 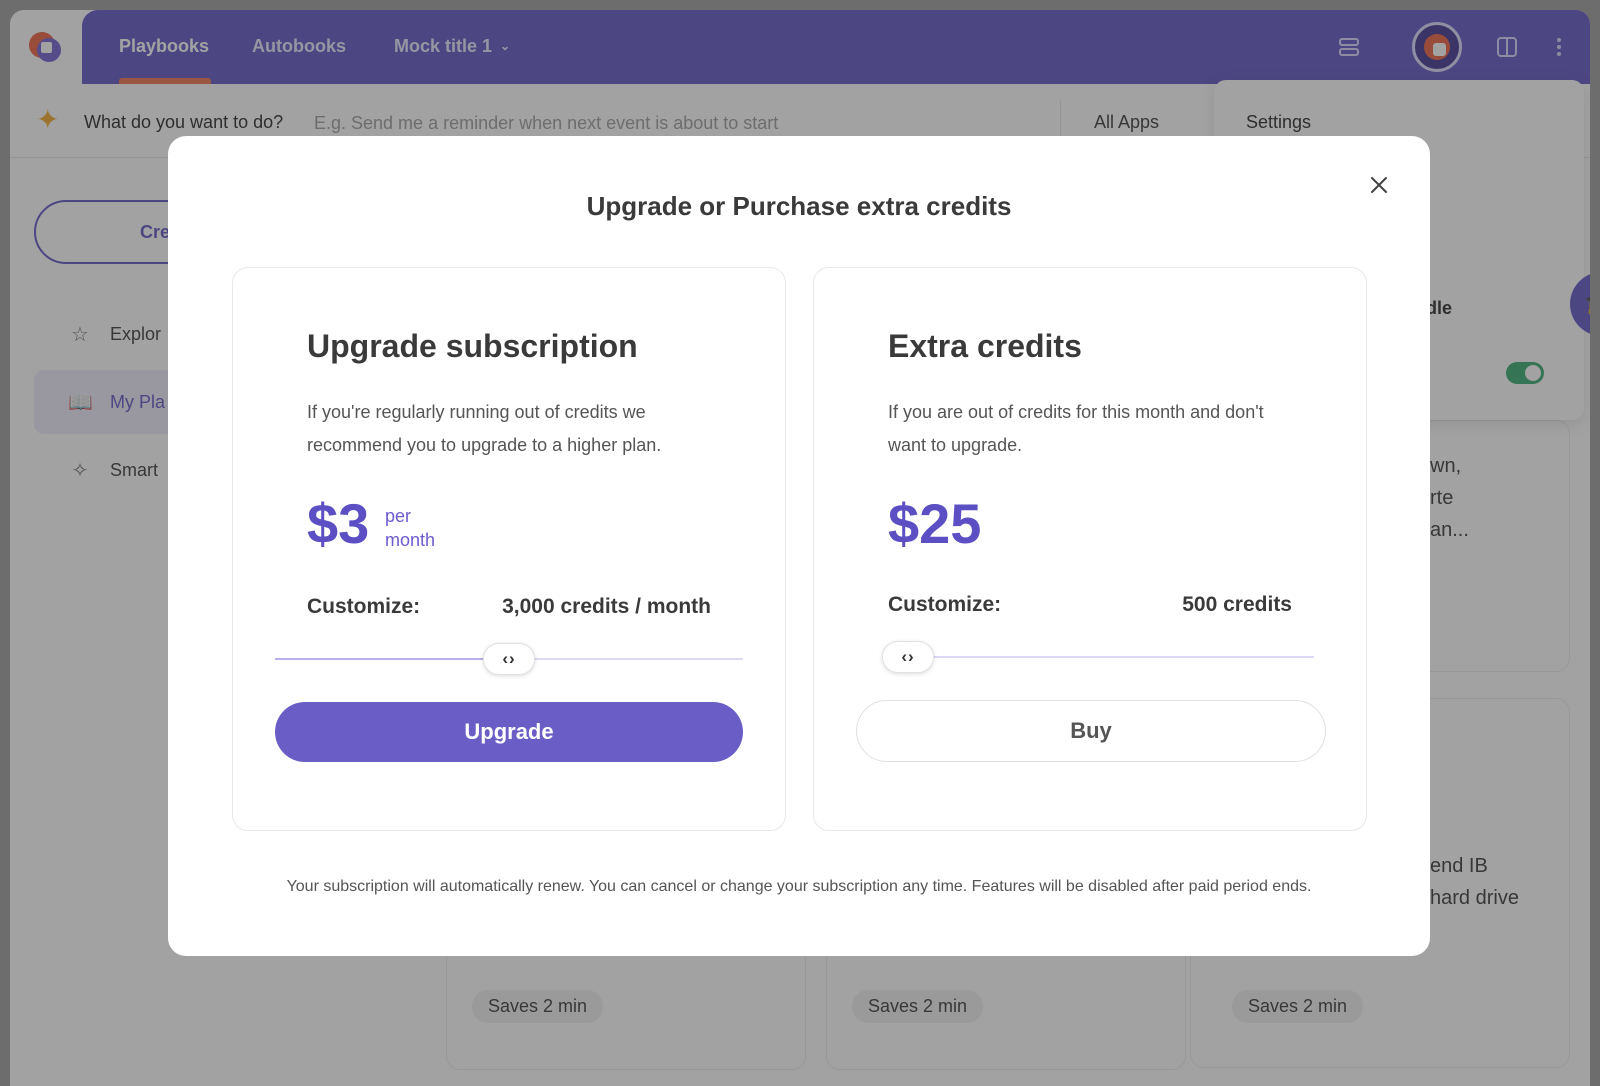 I want to click on buy-button: Buy, so click(x=1091, y=731).